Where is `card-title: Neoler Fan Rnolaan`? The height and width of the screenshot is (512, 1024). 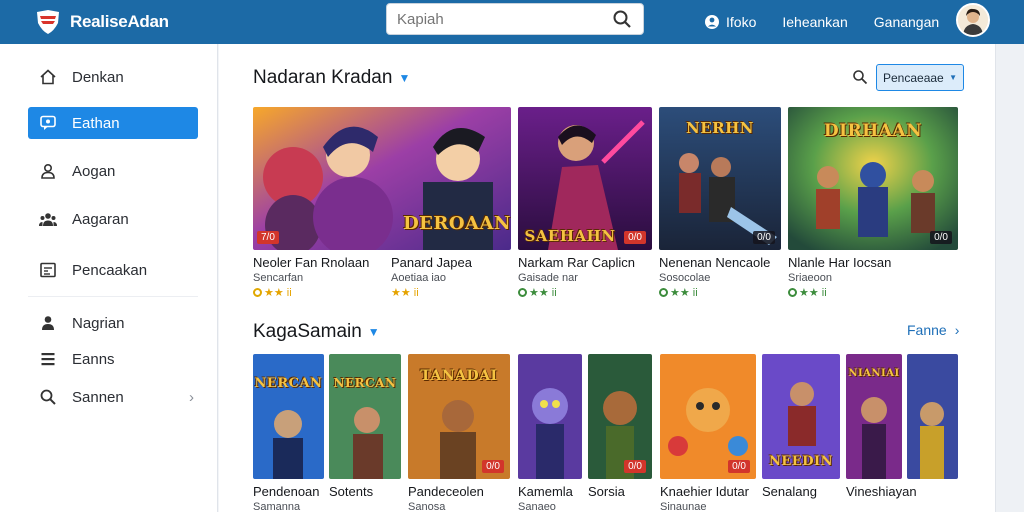 card-title: Neoler Fan Rnolaan is located at coordinates (311, 262).